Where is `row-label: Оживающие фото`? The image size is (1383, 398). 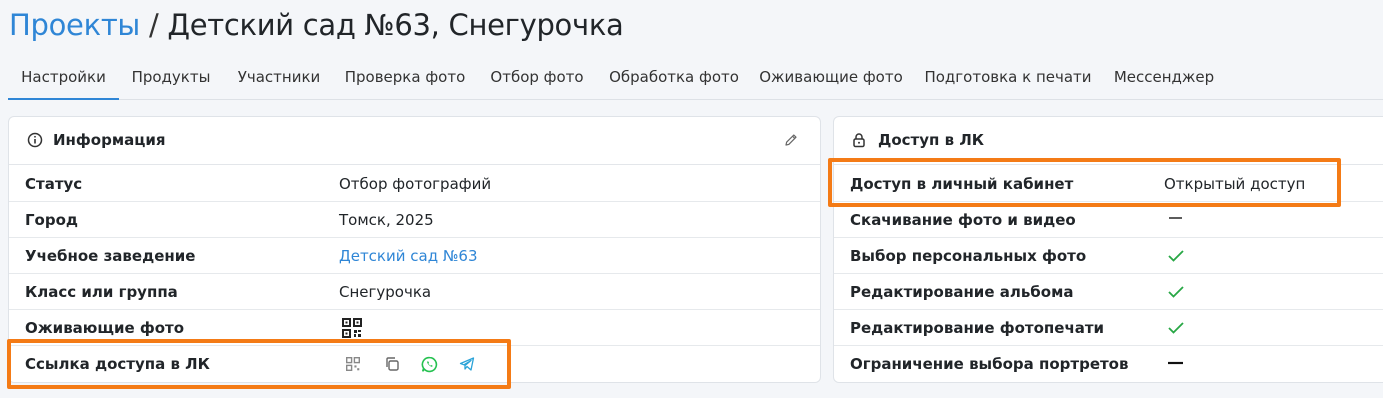
row-label: Оживающие фото is located at coordinates (105, 328).